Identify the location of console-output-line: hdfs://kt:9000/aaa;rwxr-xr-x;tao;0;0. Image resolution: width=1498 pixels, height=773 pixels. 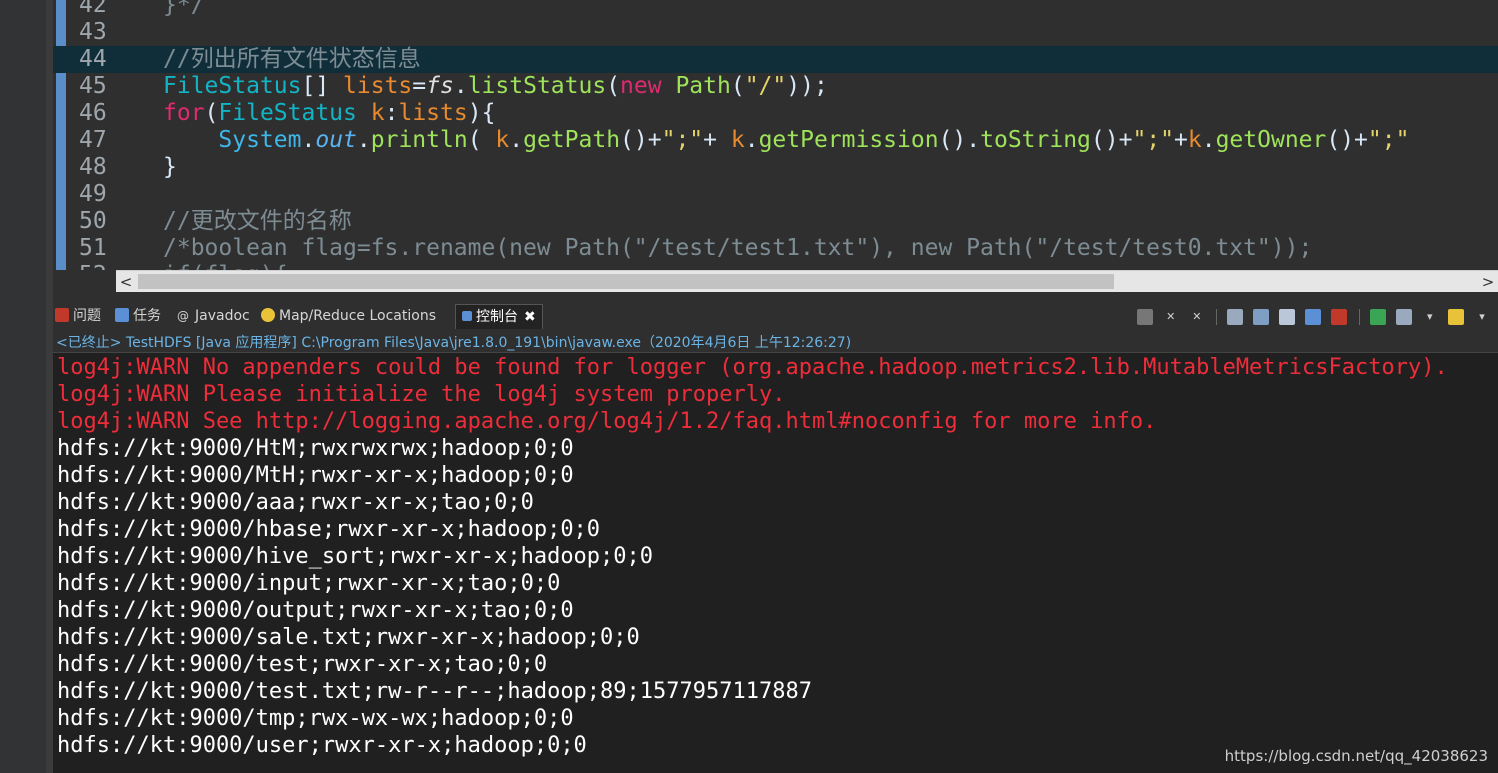
(295, 502).